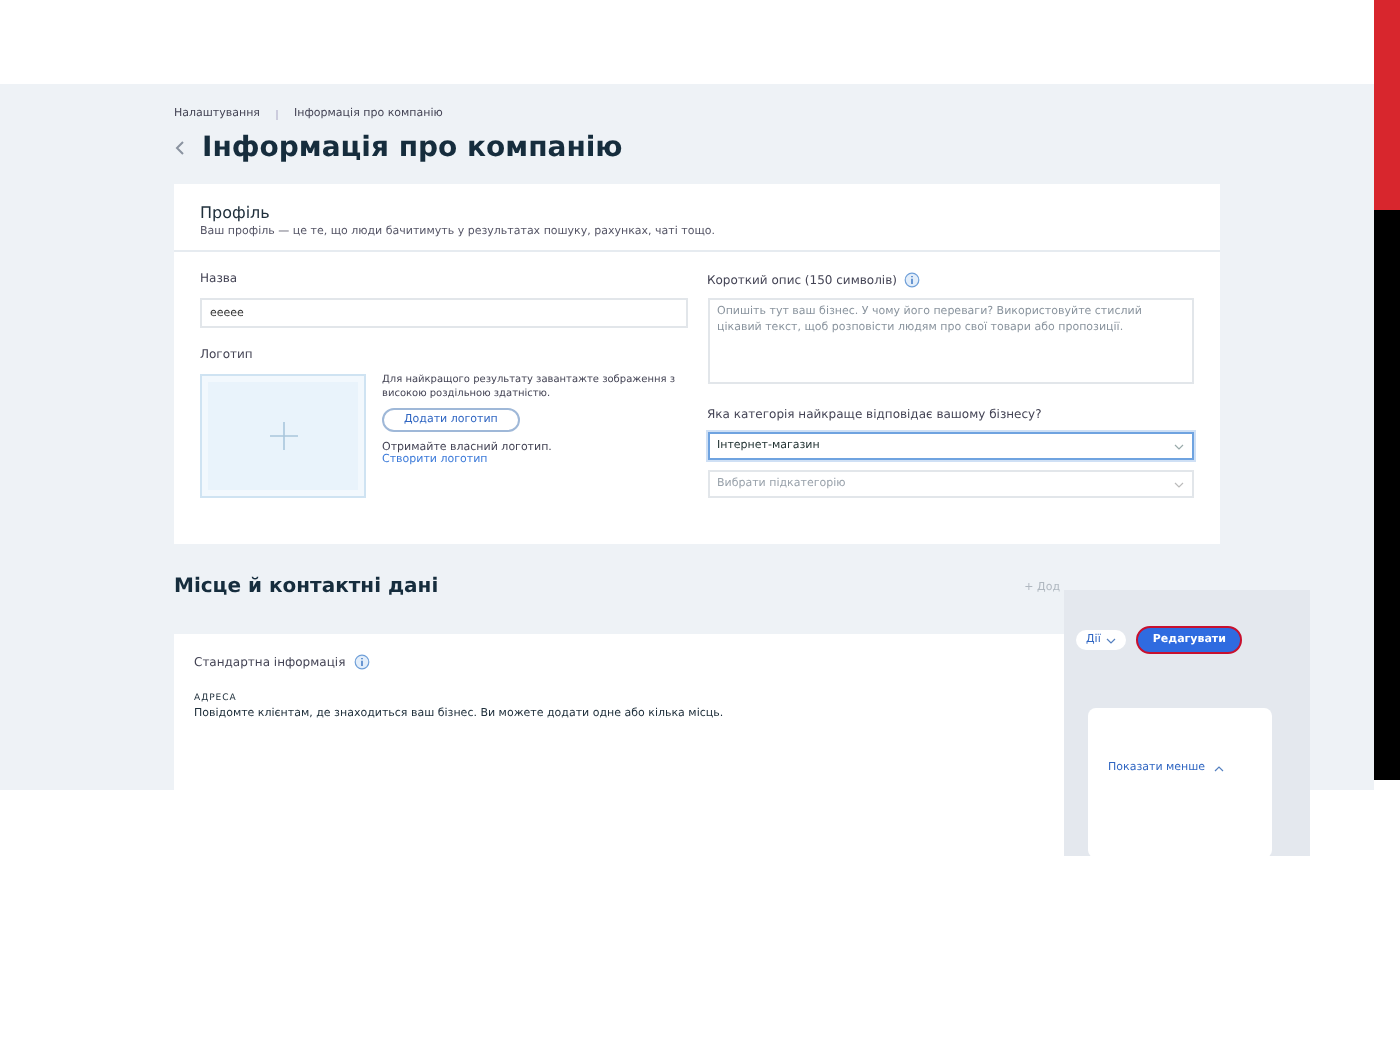 This screenshot has width=1400, height=1050. Describe the element at coordinates (306, 587) in the screenshot. I see `section-heading: Місце й контактні дані` at that location.